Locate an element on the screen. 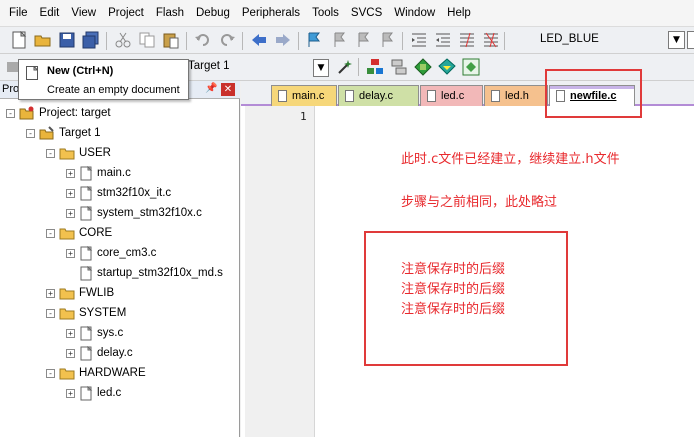  menu-window: Window is located at coordinates (414, 13).